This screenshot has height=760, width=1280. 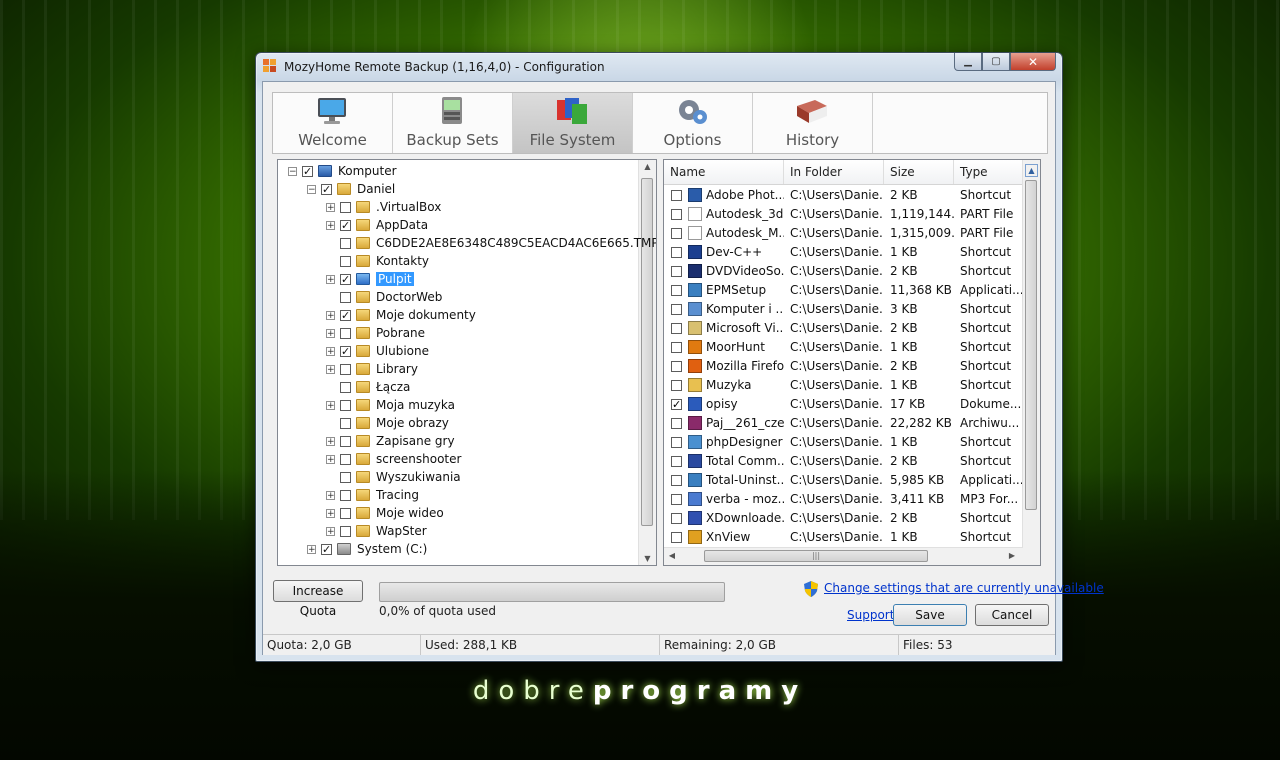 What do you see at coordinates (573, 123) in the screenshot?
I see `tab-file-system: File System` at bounding box center [573, 123].